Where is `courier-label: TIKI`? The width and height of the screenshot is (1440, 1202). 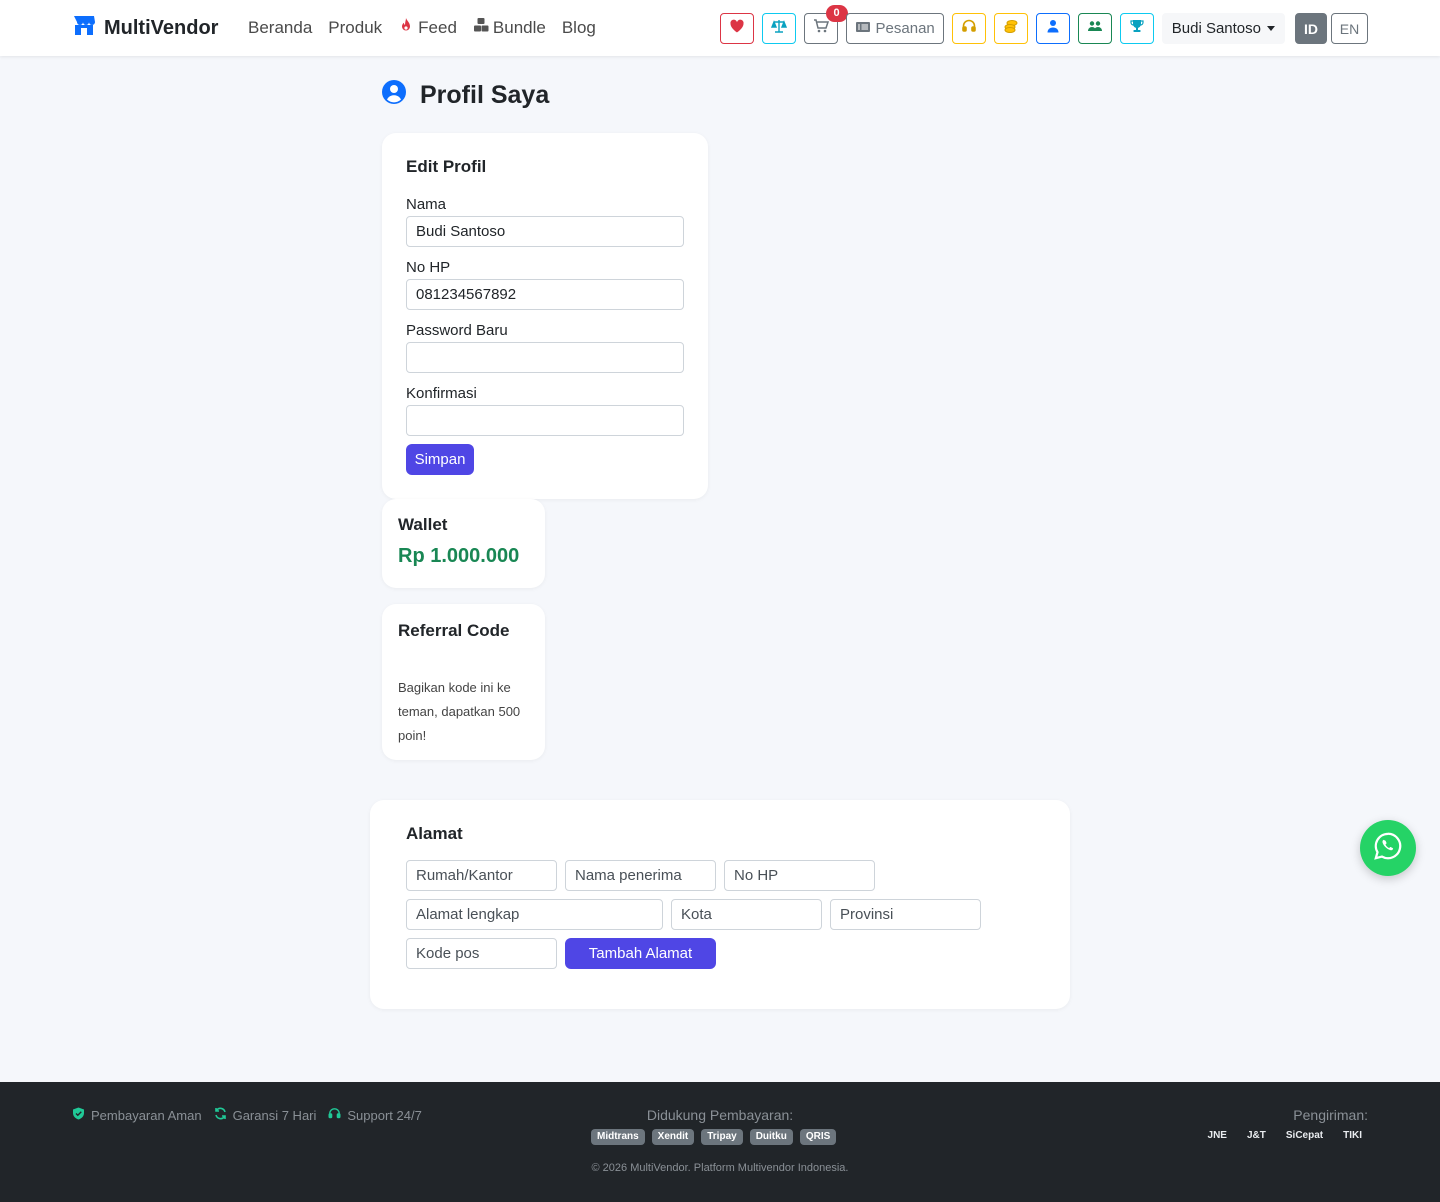
courier-label: TIKI is located at coordinates (1352, 1135).